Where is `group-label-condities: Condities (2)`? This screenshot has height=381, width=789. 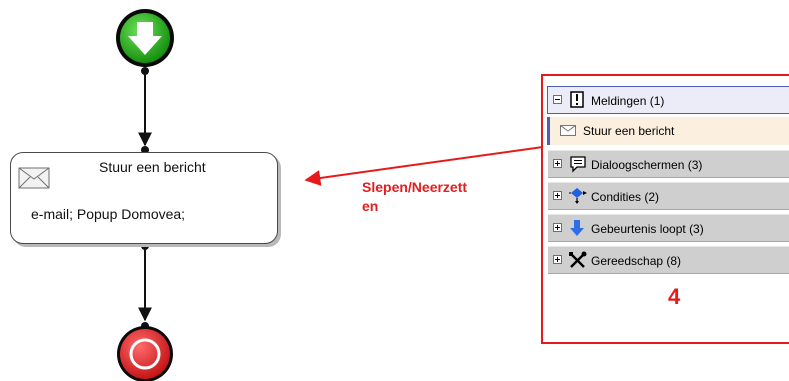 group-label-condities: Condities (2) is located at coordinates (625, 197).